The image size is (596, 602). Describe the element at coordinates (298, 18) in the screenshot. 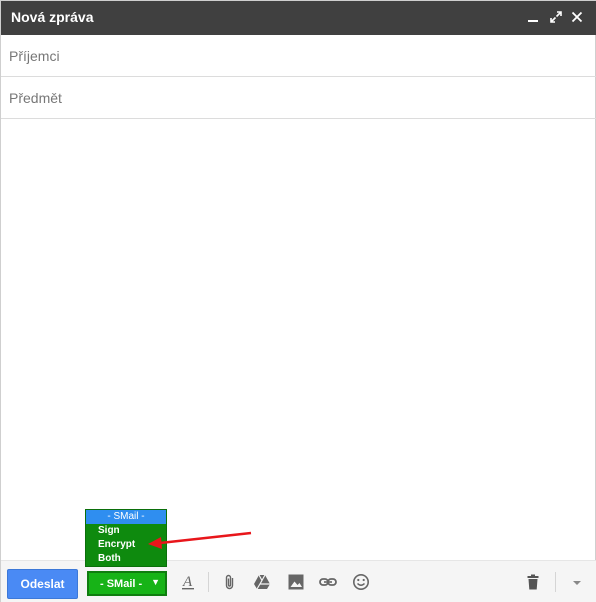

I see `compose-titlebar: Nová zpráva` at that location.